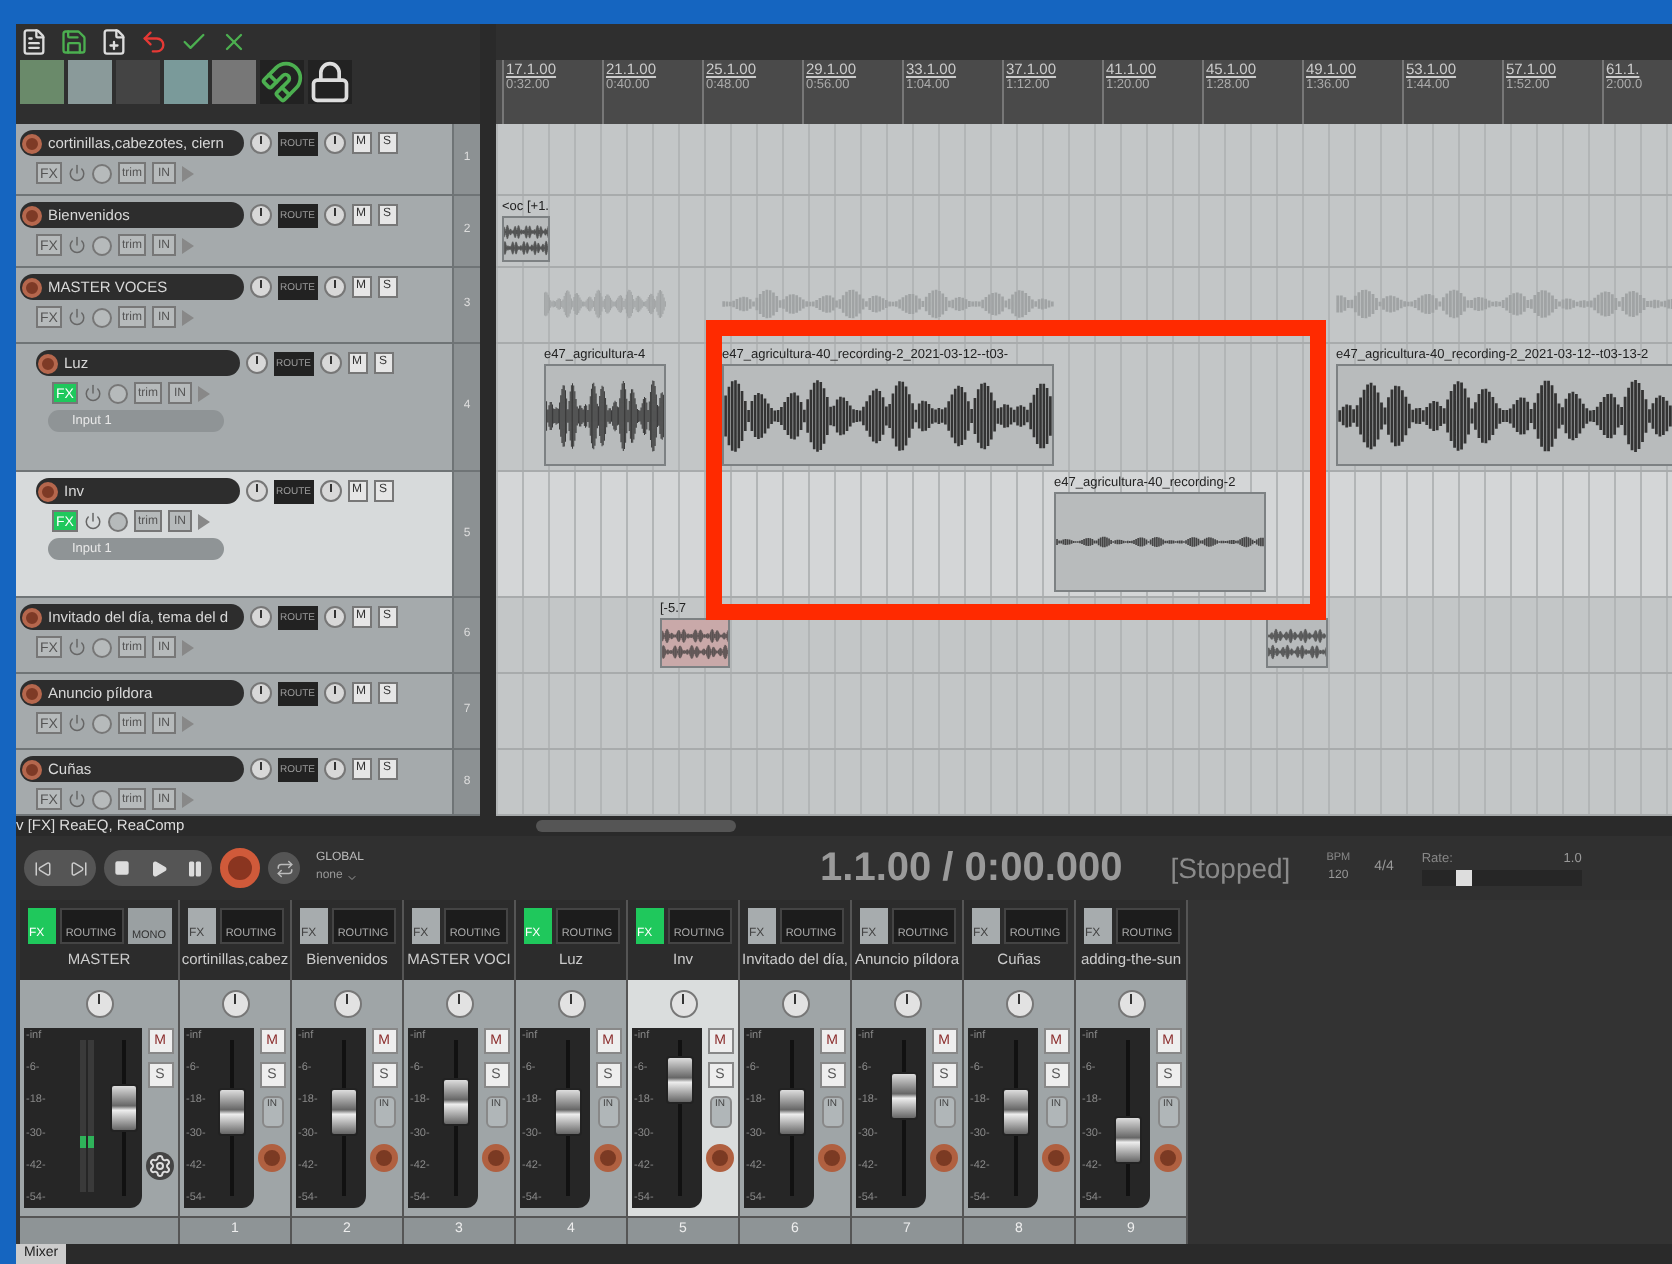 The height and width of the screenshot is (1264, 1672). Describe the element at coordinates (971, 869) in the screenshot. I see `time-display: 1.1.00 / 0:00.000` at that location.